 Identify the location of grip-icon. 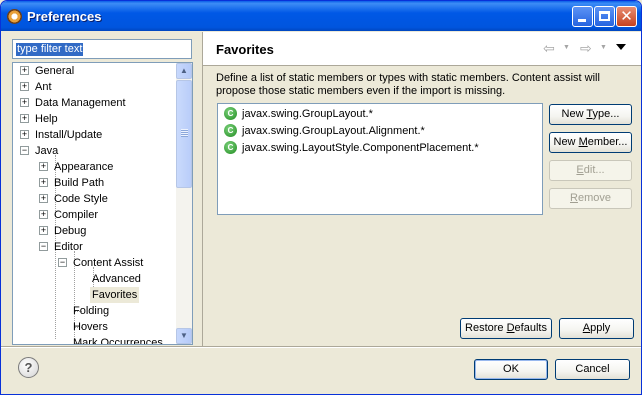
(184, 133).